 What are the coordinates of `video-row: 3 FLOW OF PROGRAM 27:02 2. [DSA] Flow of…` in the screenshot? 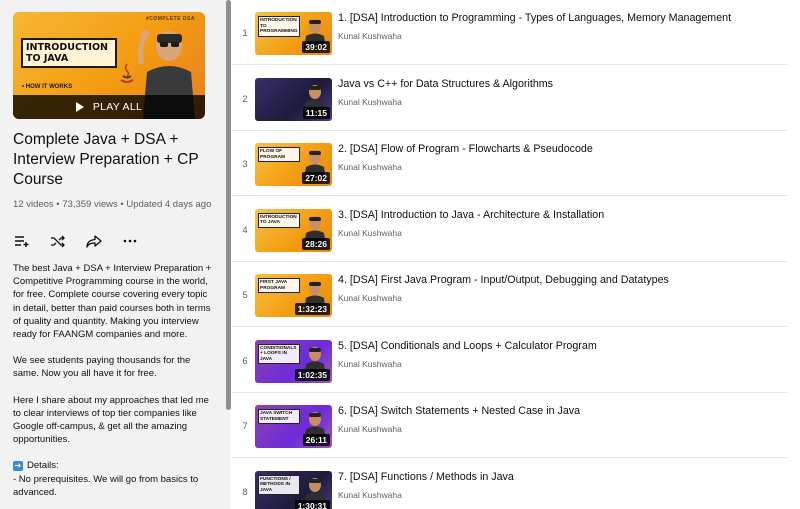 It's located at (509, 163).